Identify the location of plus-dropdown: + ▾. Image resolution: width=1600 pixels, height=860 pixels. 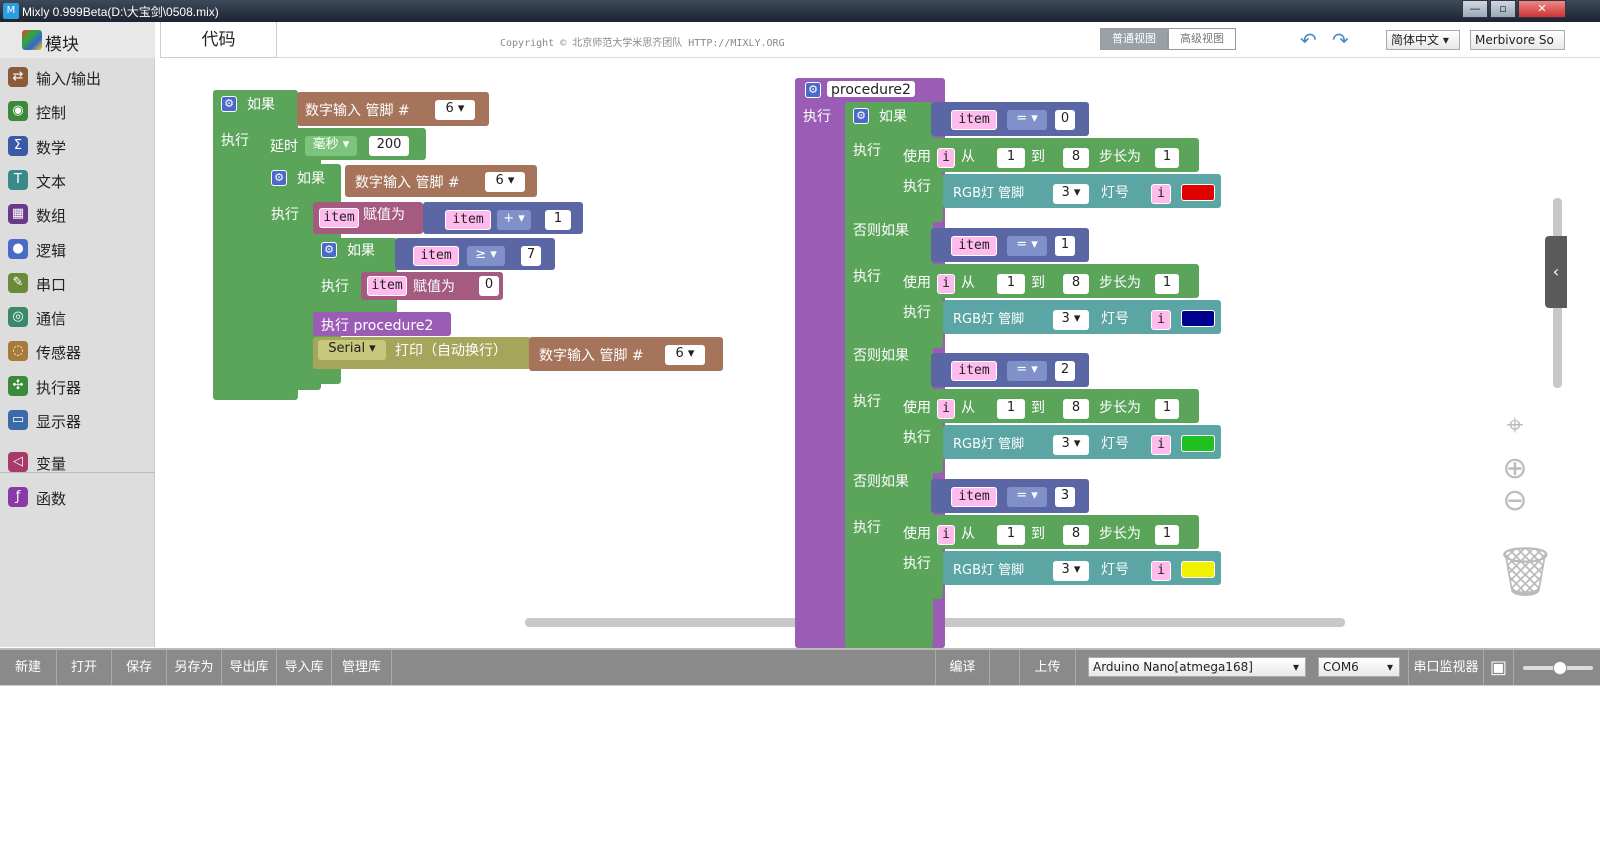
(514, 220).